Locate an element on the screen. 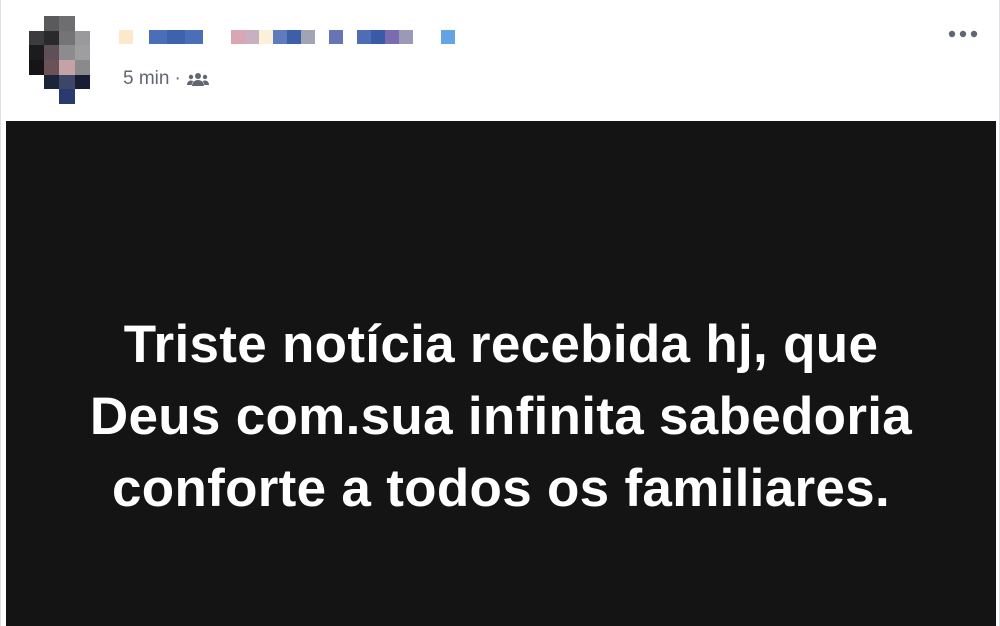 This screenshot has width=1000, height=626. more-options-icon is located at coordinates (963, 34).